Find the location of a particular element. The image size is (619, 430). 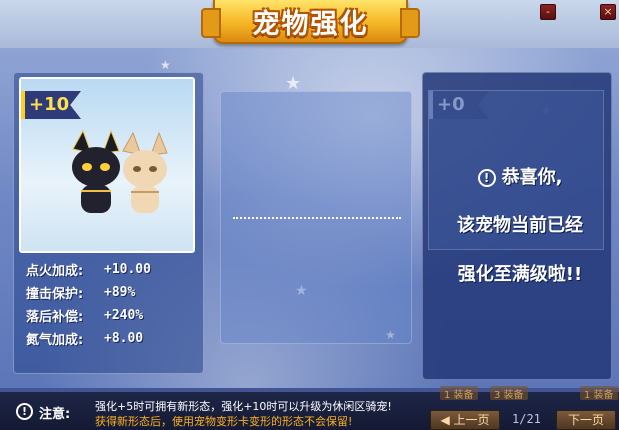

stat-row: 落后补偿: +240% is located at coordinates (88, 315).